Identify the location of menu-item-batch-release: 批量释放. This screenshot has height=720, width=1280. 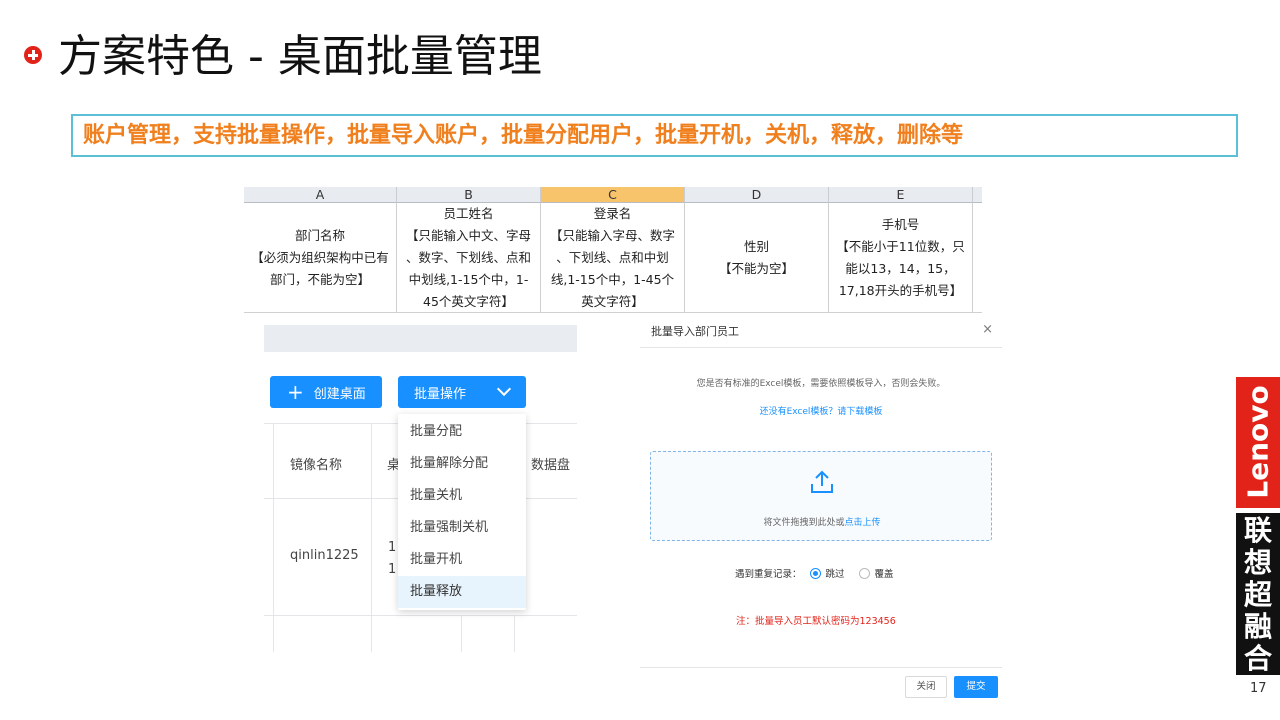
(462, 592).